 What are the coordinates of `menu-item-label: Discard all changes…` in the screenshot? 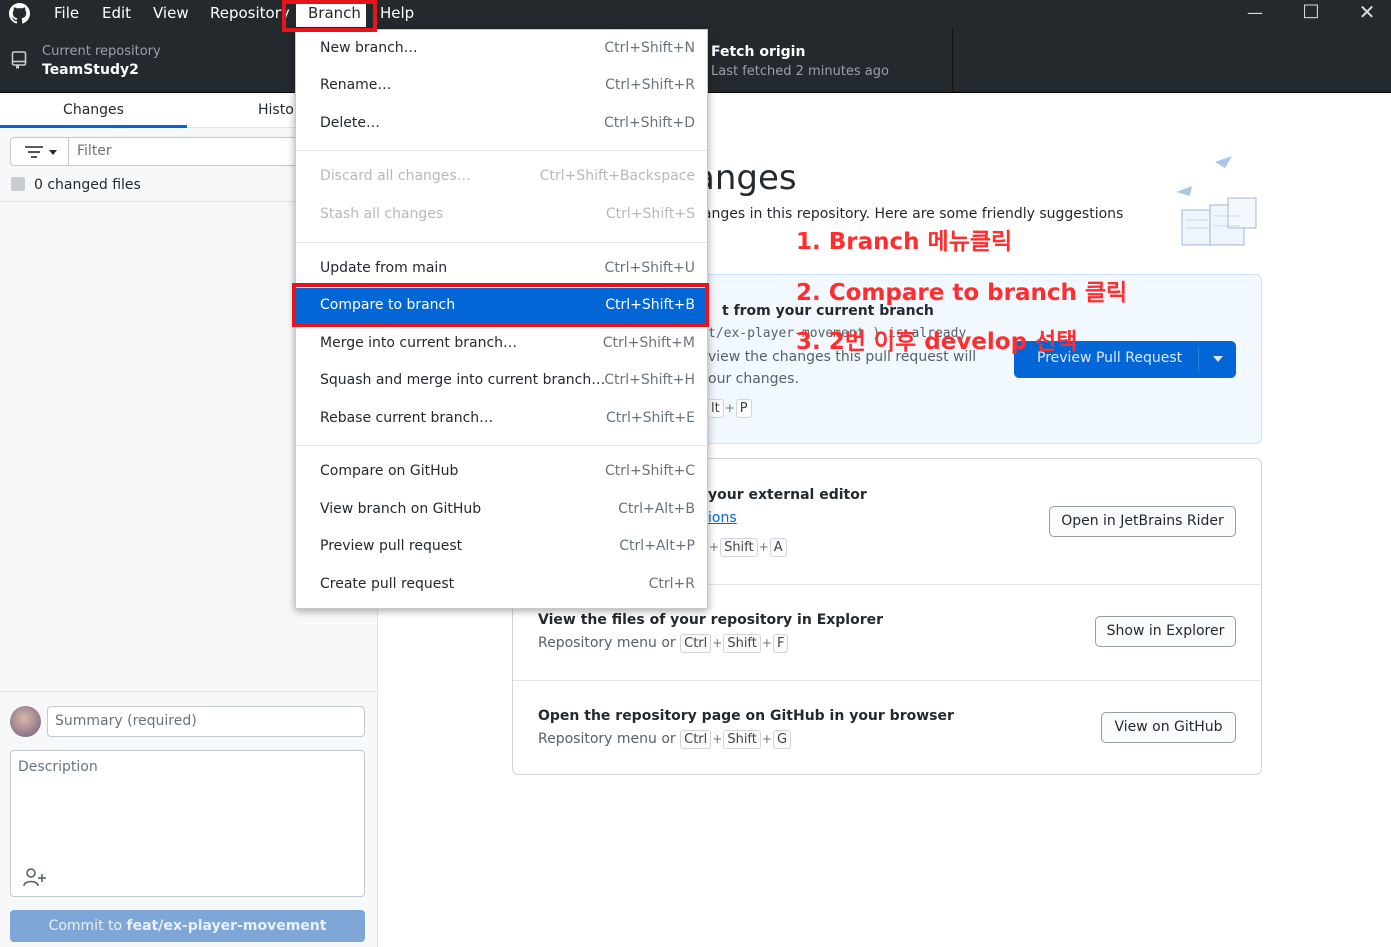 It's located at (395, 176).